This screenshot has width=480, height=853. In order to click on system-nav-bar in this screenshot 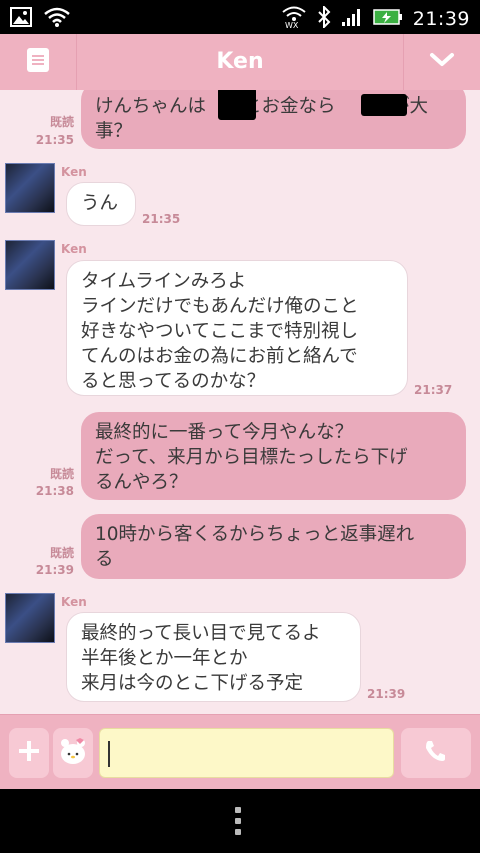, I will do `click(240, 821)`.